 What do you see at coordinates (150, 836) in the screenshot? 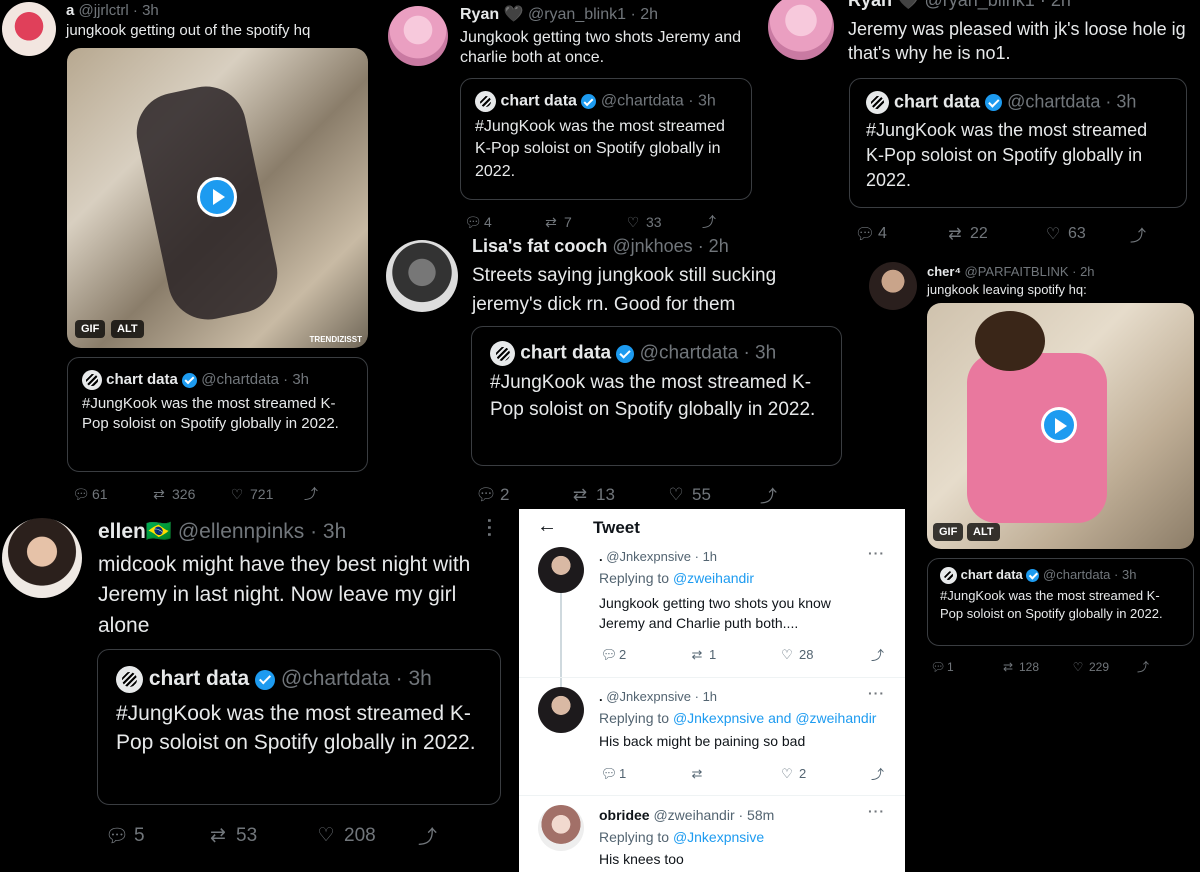
I see `reply-button: 💬︎ 5` at bounding box center [150, 836].